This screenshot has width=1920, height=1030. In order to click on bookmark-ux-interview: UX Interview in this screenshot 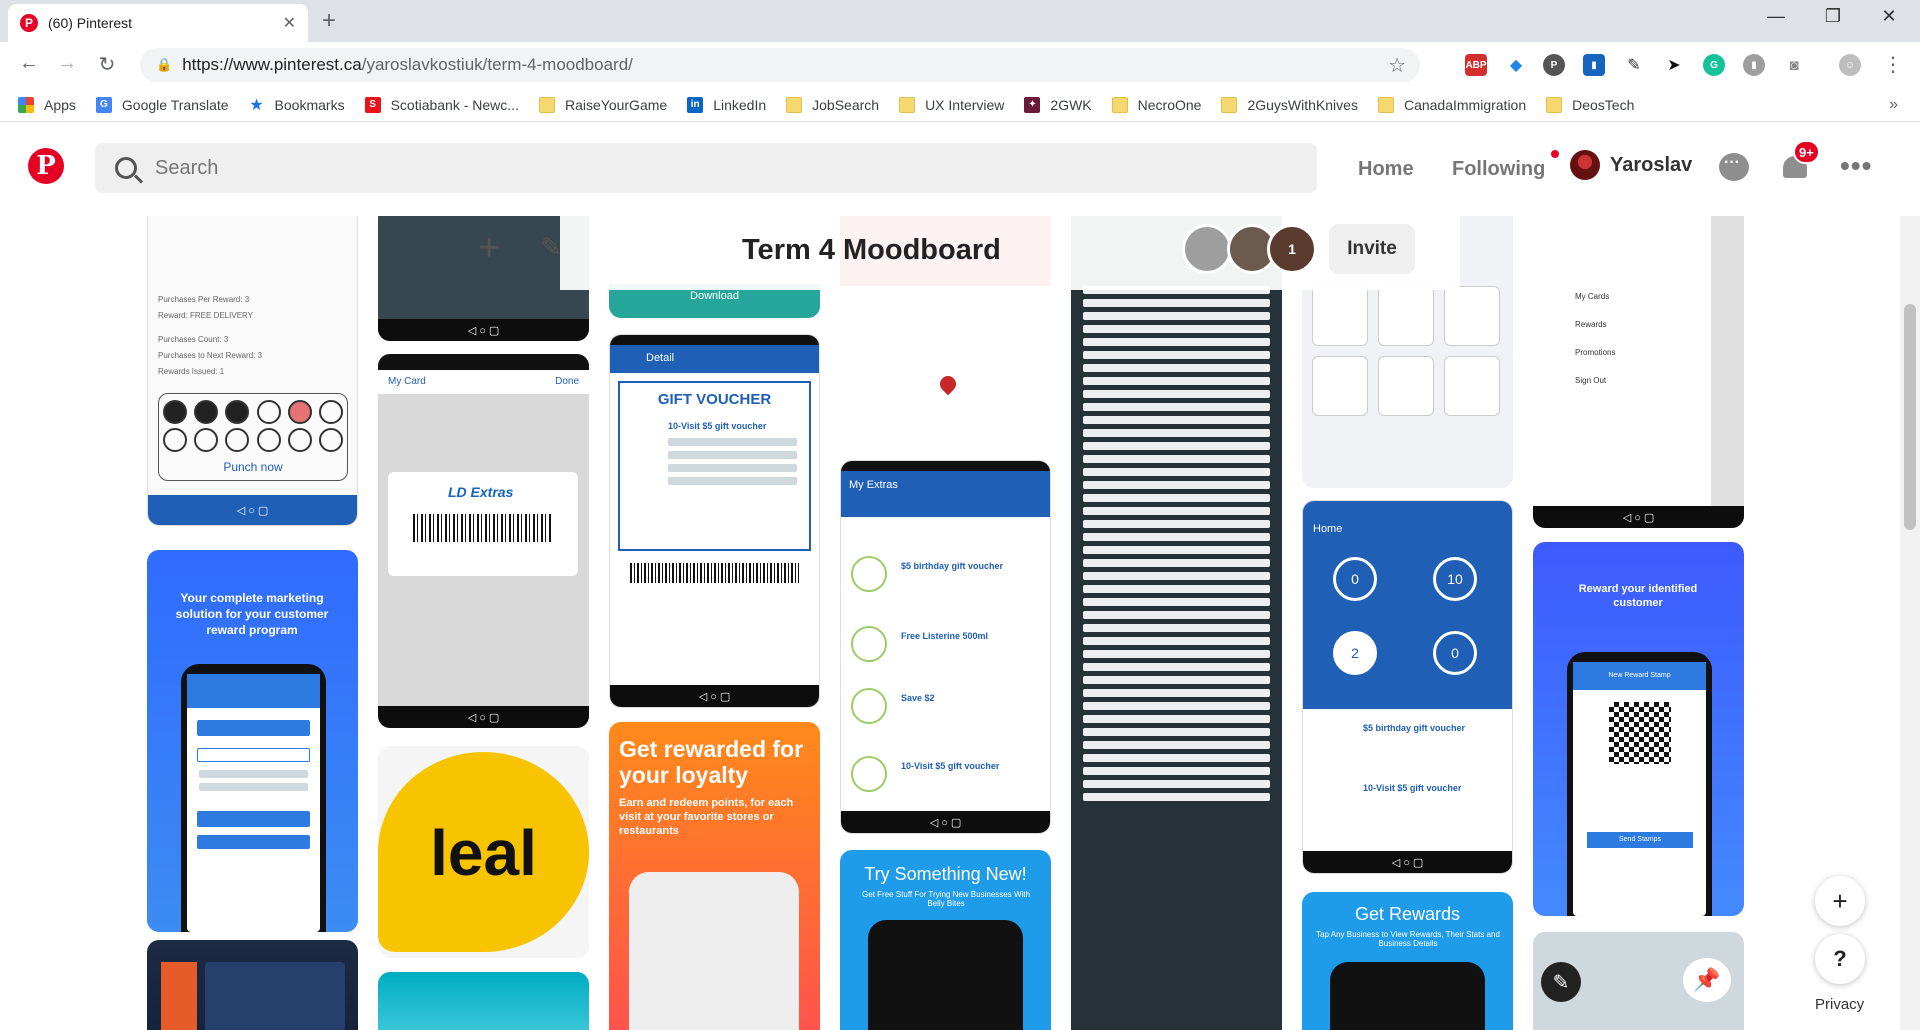, I will do `click(951, 104)`.